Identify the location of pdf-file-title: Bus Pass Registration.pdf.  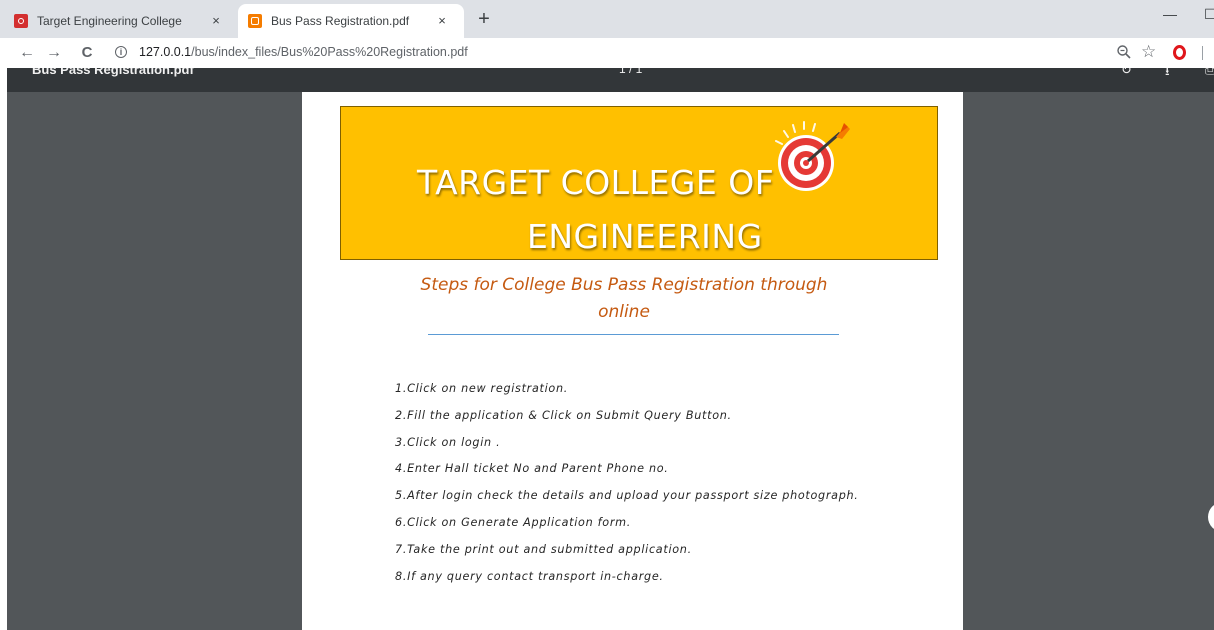
(113, 72).